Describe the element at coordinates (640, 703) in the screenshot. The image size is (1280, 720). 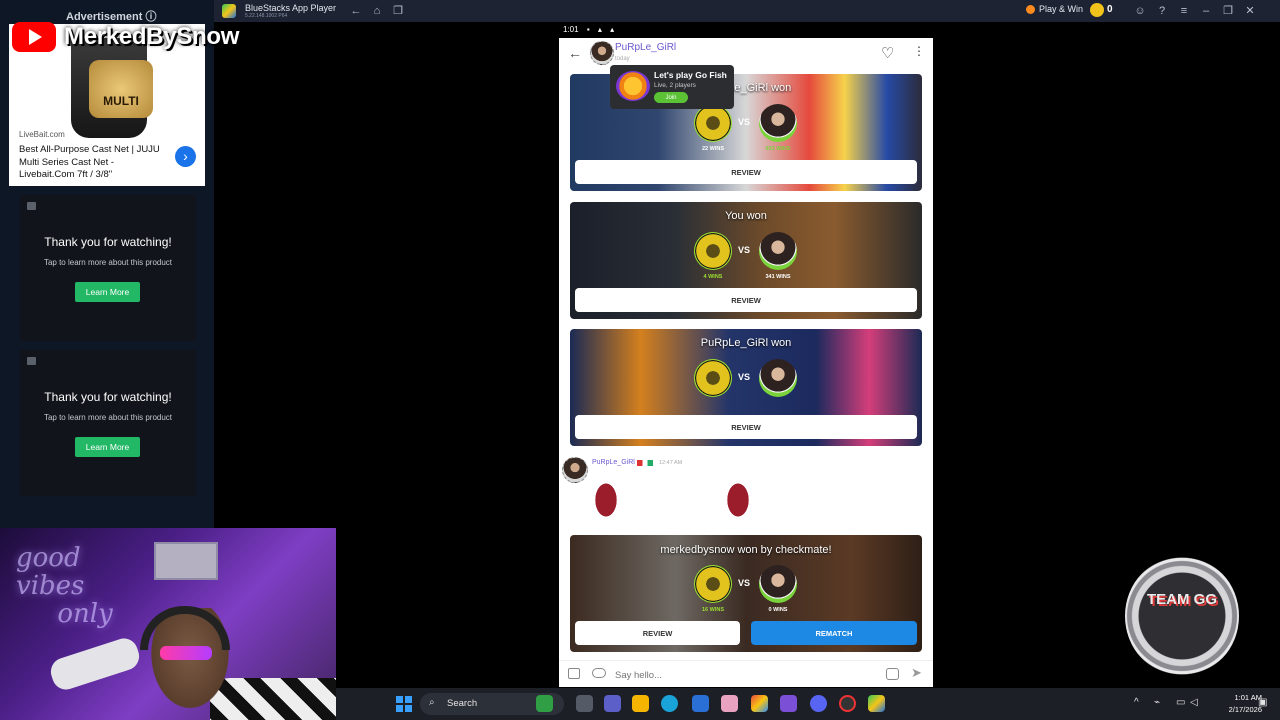
I see `file-explorer-icon` at that location.